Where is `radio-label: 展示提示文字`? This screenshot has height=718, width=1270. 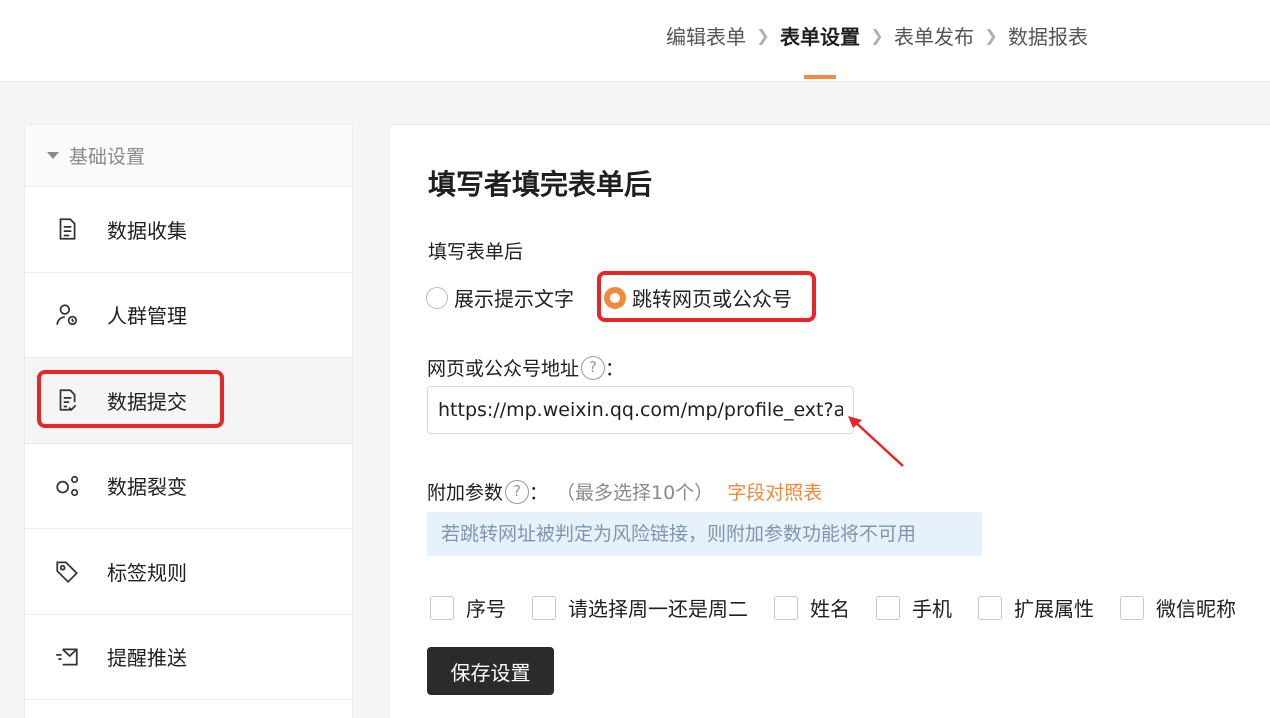
radio-label: 展示提示文字 is located at coordinates (514, 299).